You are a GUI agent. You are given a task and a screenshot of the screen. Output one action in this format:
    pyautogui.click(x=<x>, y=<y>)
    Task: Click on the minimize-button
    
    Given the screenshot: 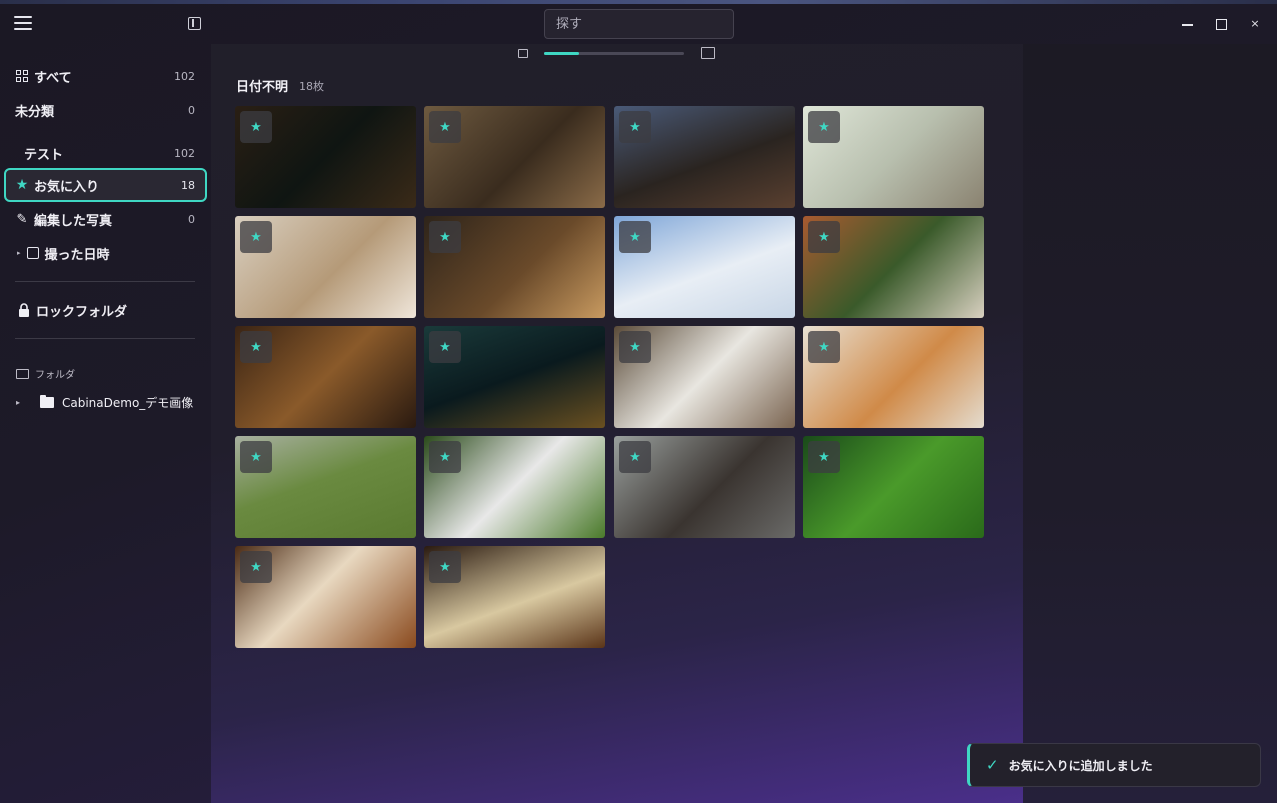 What is the action you would take?
    pyautogui.click(x=1188, y=24)
    